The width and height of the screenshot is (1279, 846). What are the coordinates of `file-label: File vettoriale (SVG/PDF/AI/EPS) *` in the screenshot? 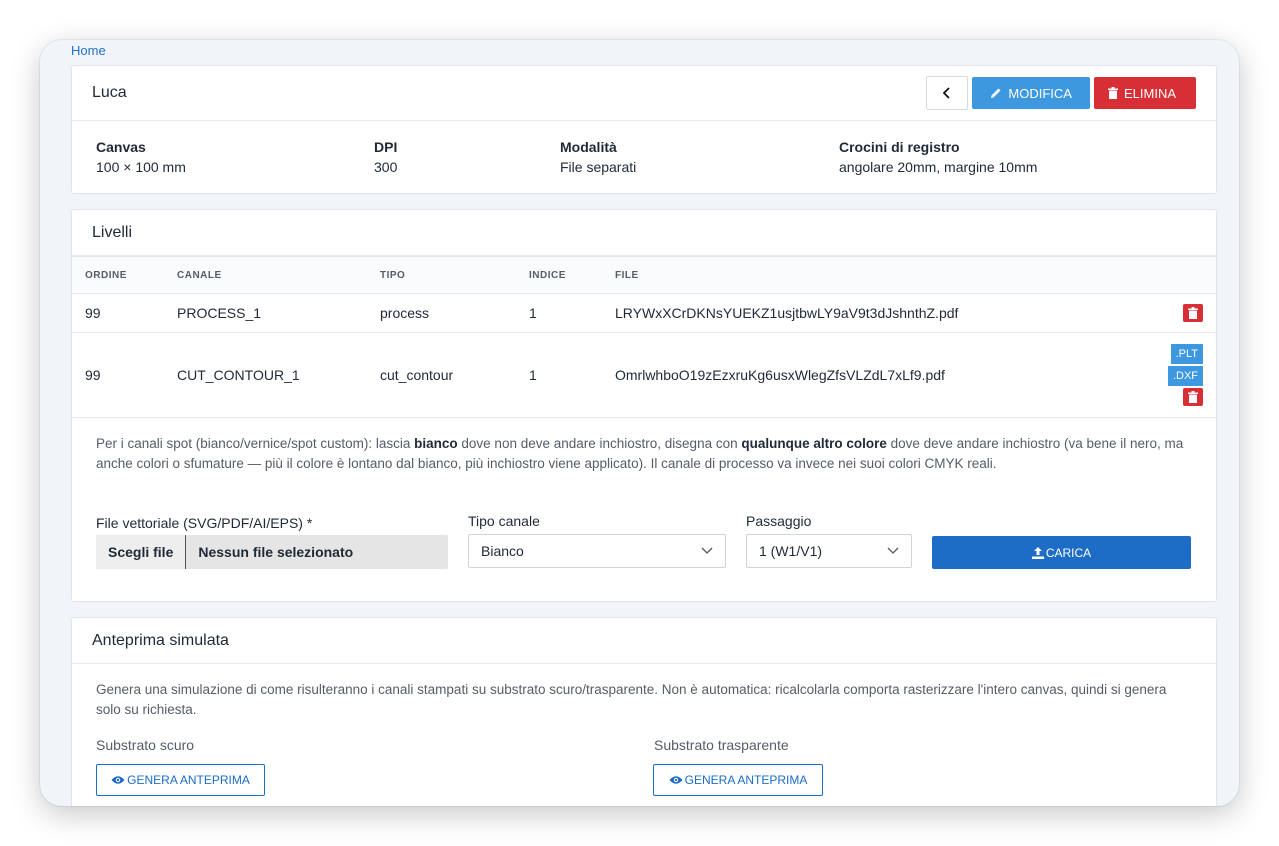 It's located at (204, 523).